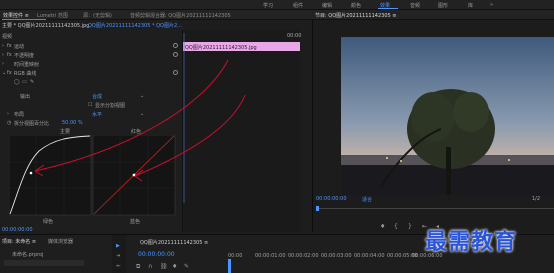 The height and width of the screenshot is (273, 554). Describe the element at coordinates (355, 15) in the screenshot. I see `tab-program-monitor: 节目: QQ图片20211111142305 ≡` at that location.